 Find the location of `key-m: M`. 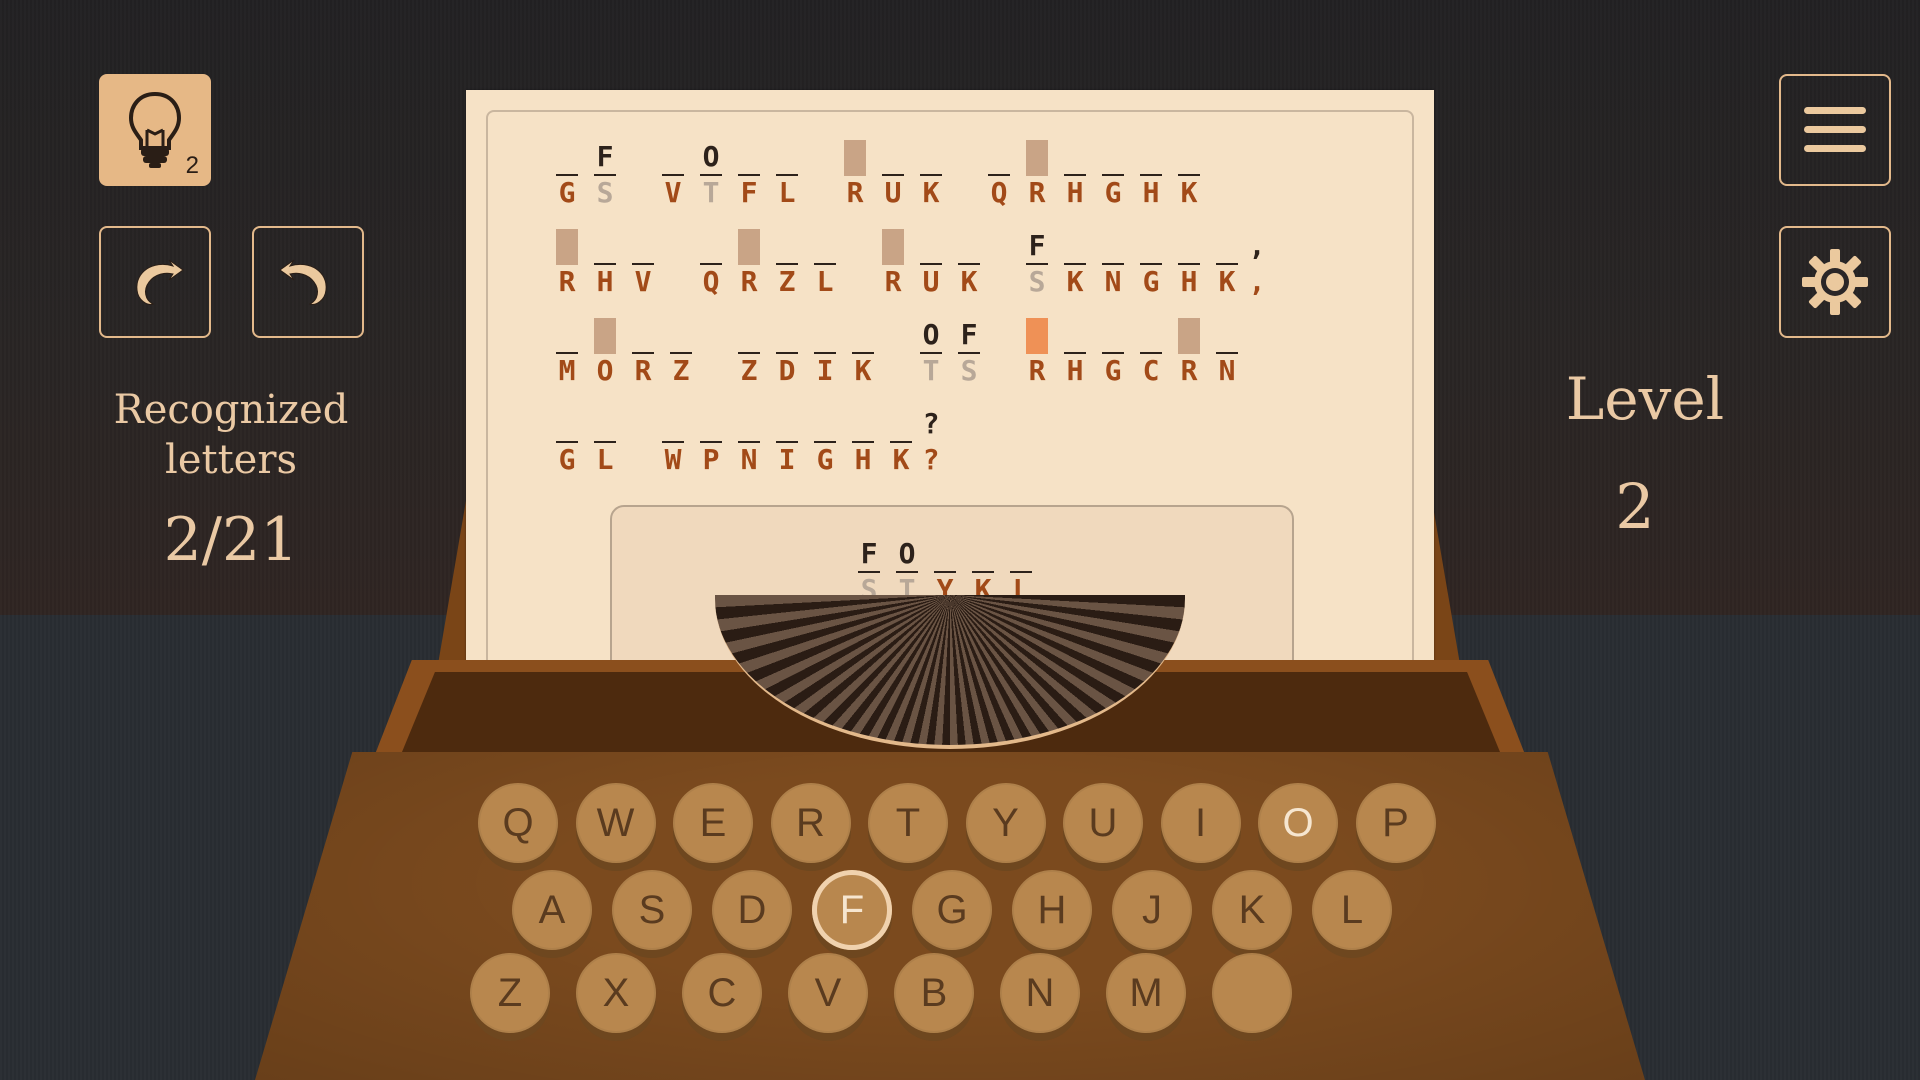

key-m: M is located at coordinates (1146, 993).